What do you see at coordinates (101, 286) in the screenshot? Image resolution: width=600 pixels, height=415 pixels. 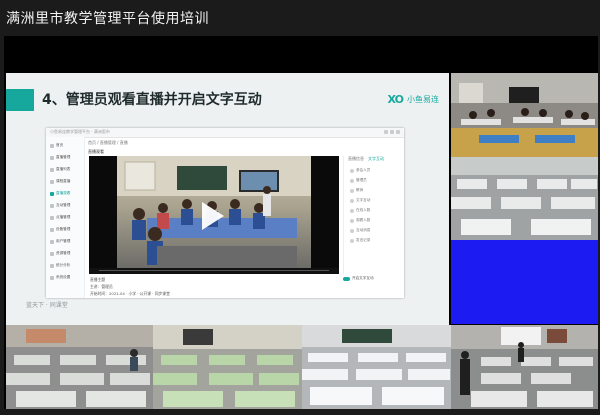 I see `live-info-host: 主讲：管理员` at bounding box center [101, 286].